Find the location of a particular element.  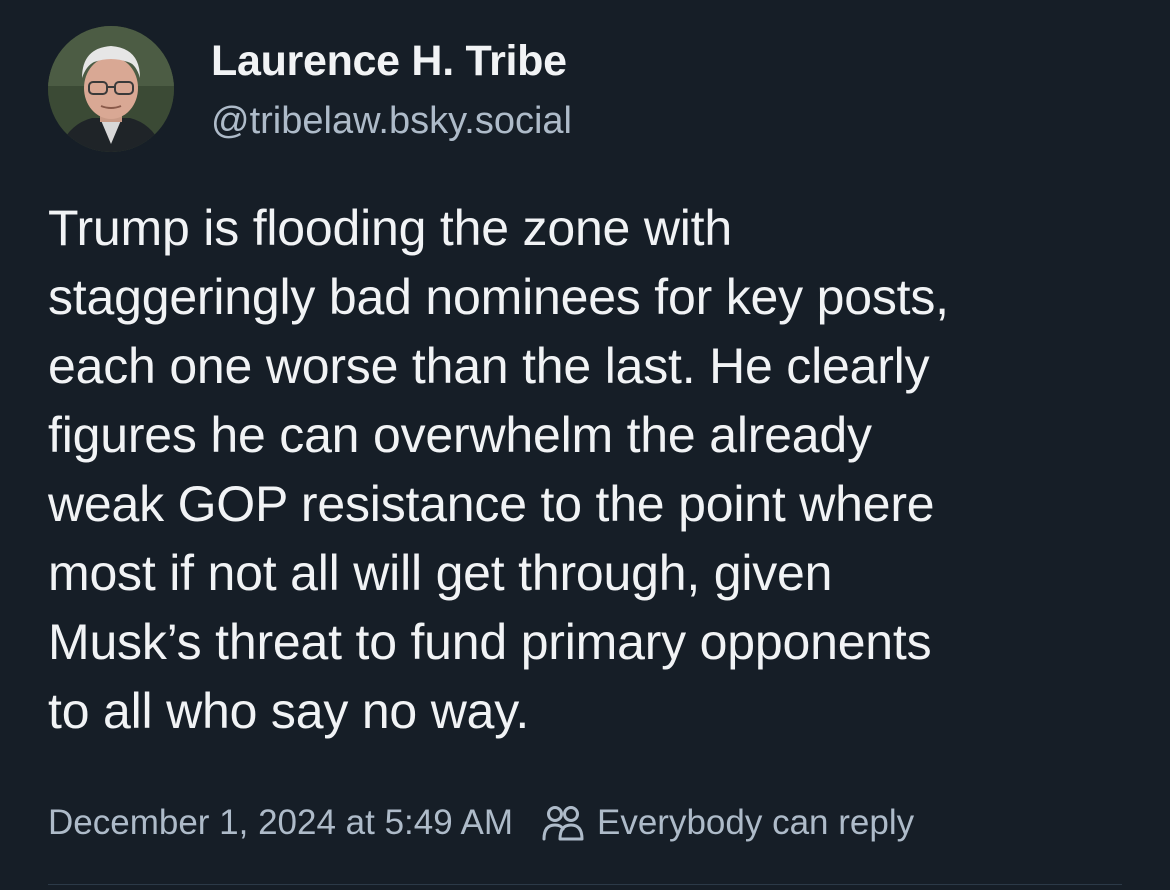

avatar is located at coordinates (111, 89).